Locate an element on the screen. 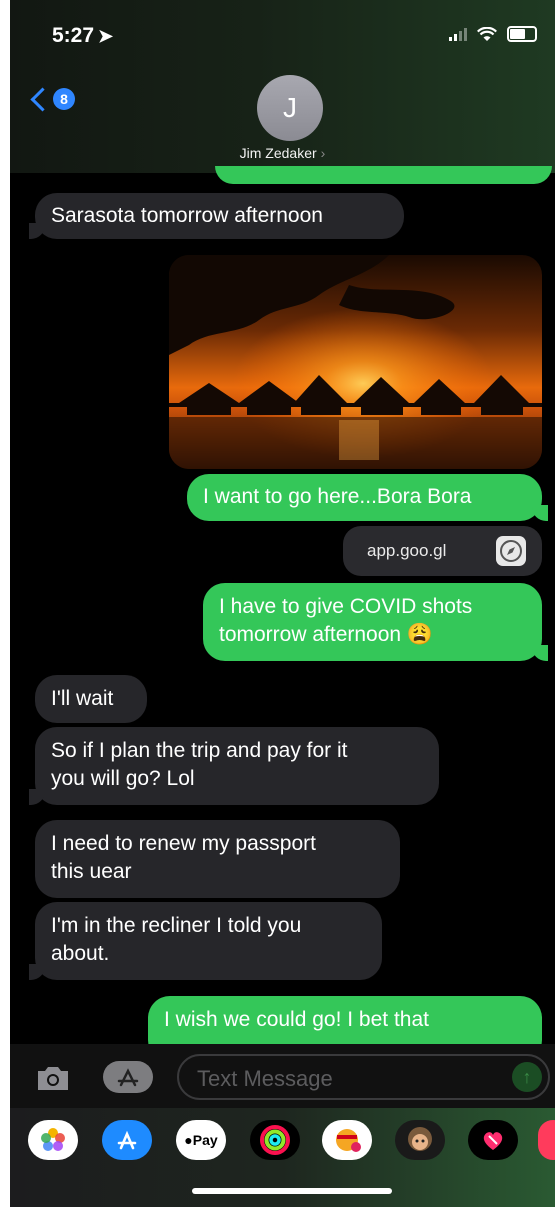 Image resolution: width=557 pixels, height=1207 pixels. status-time: 5:27 ➤ is located at coordinates (82, 36).